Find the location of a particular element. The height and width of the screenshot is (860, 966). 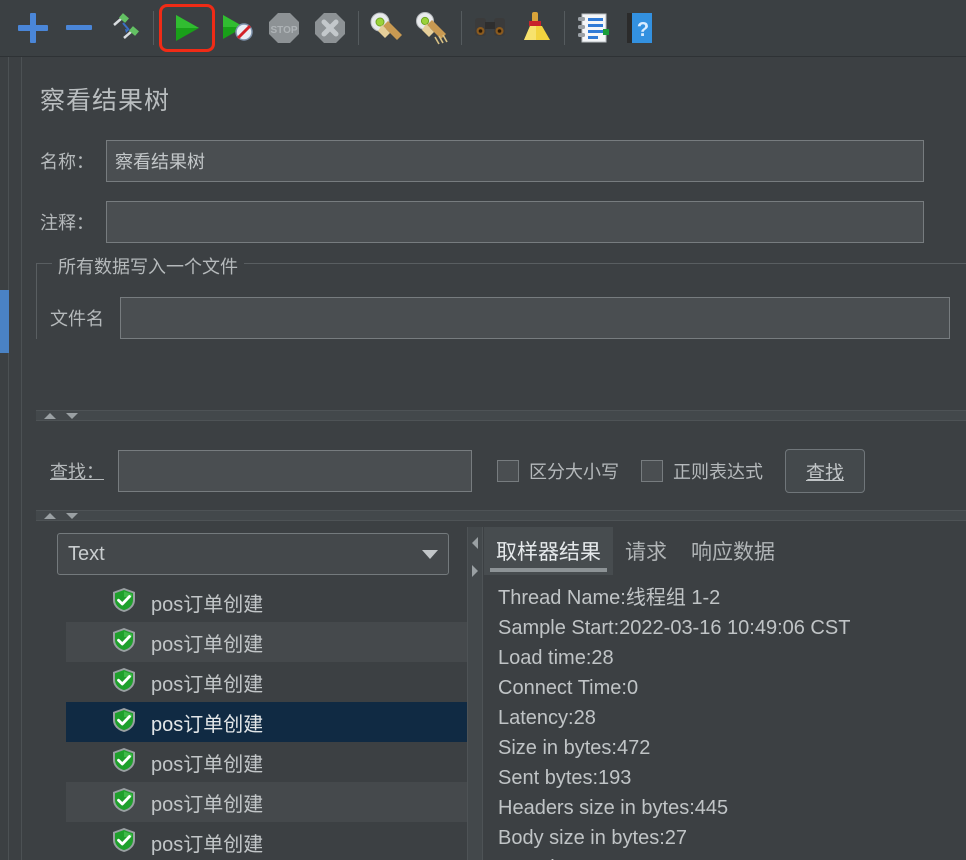

chevron-down-icon is located at coordinates (430, 554).